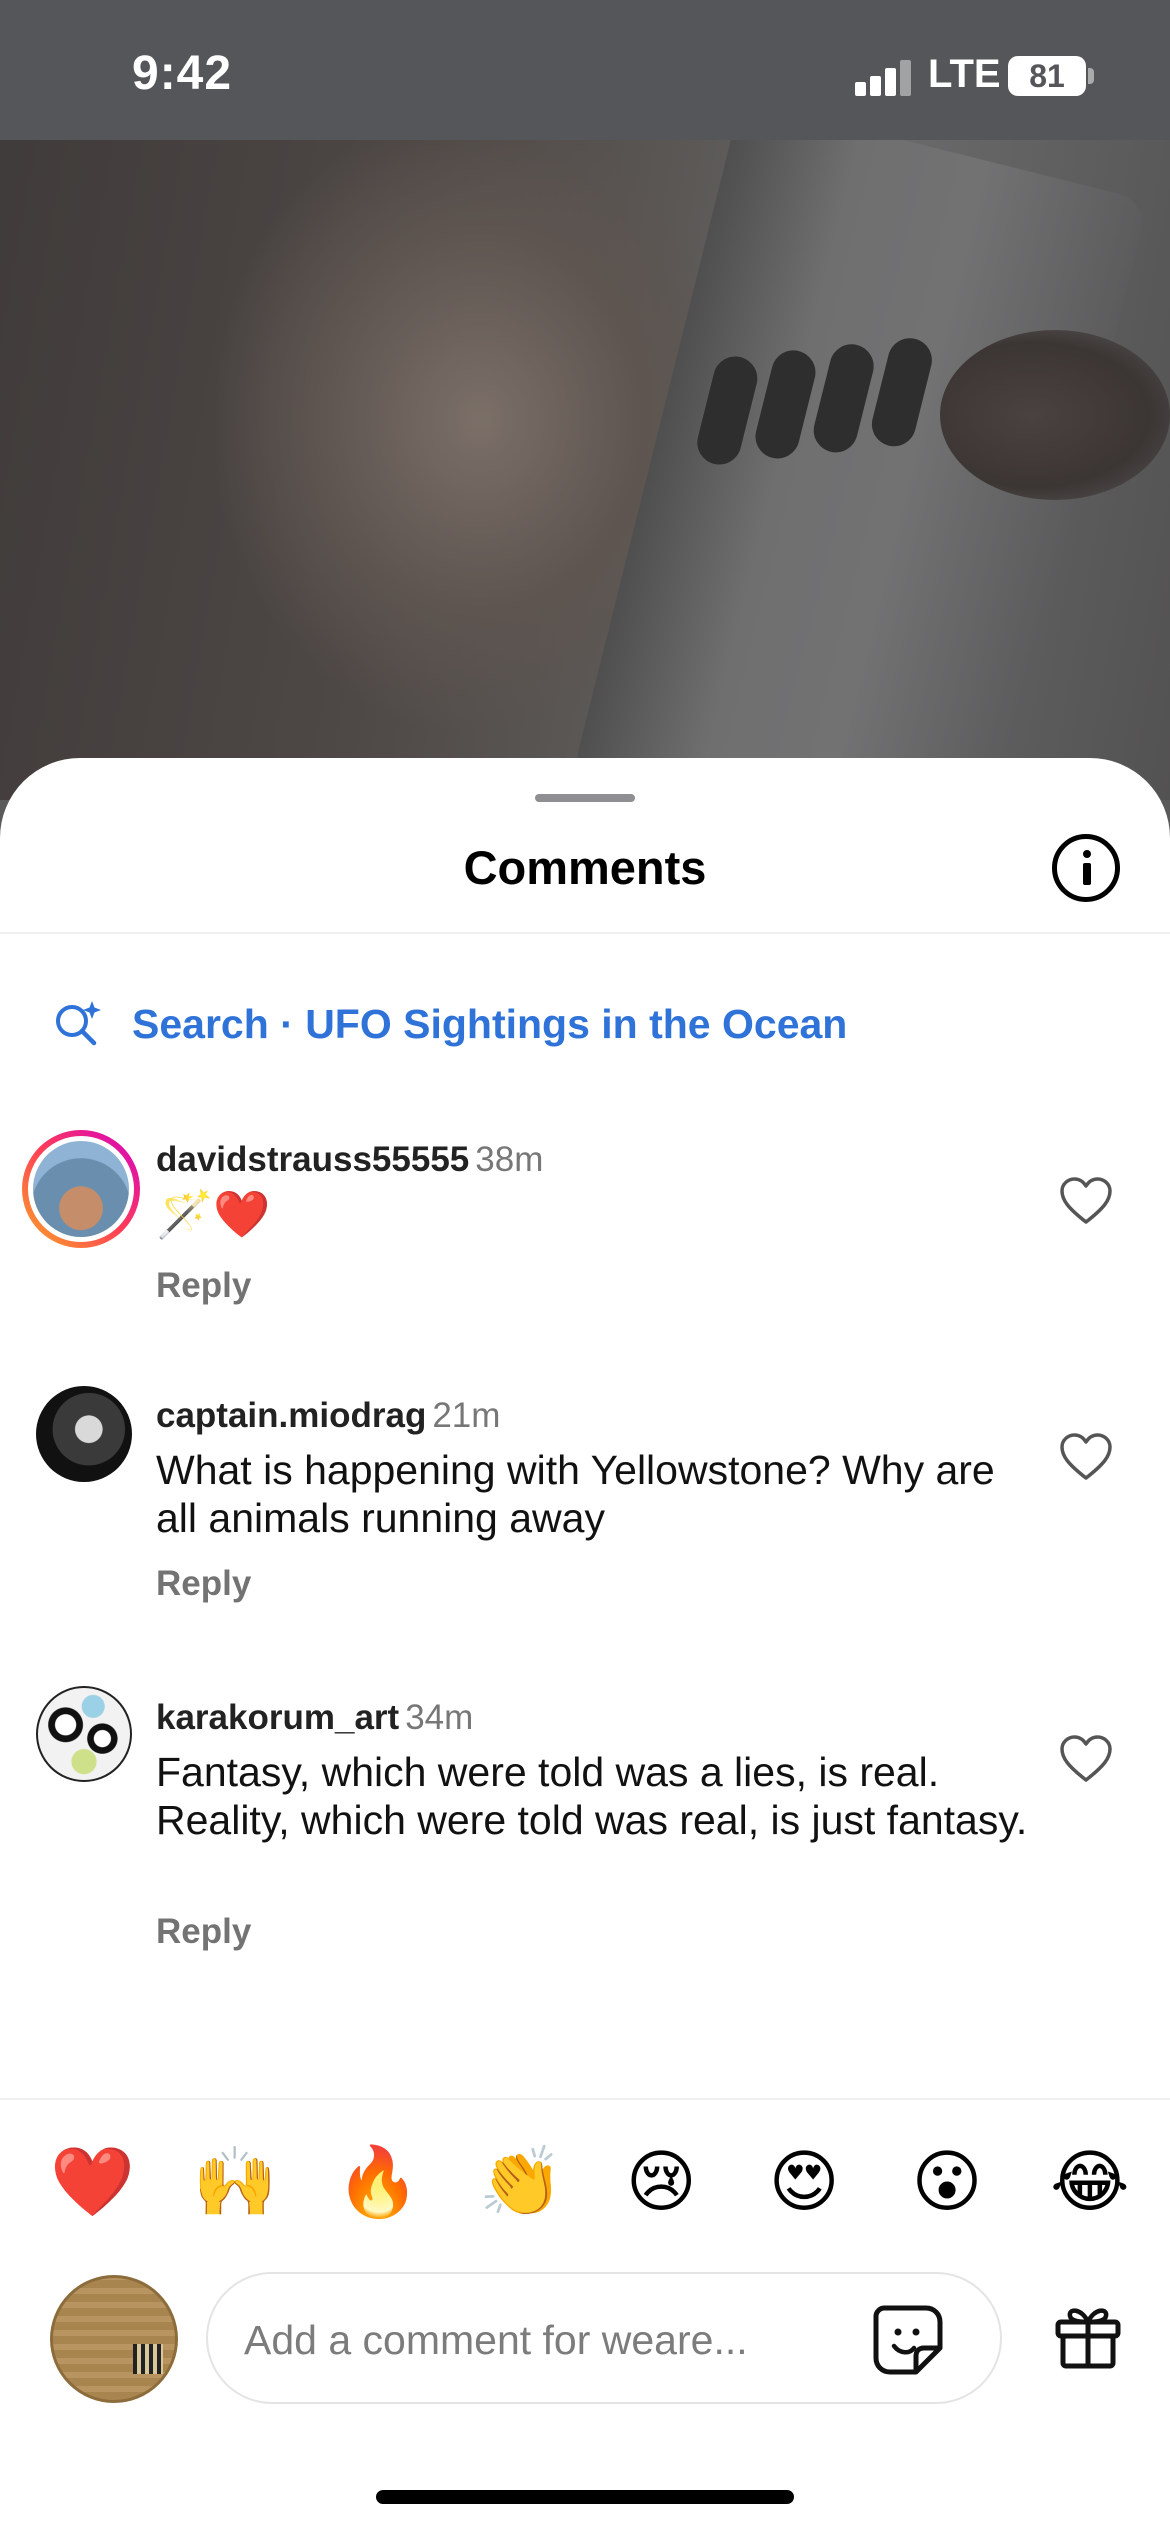 The image size is (1170, 2532). I want to click on qr-code, so click(148, 2359).